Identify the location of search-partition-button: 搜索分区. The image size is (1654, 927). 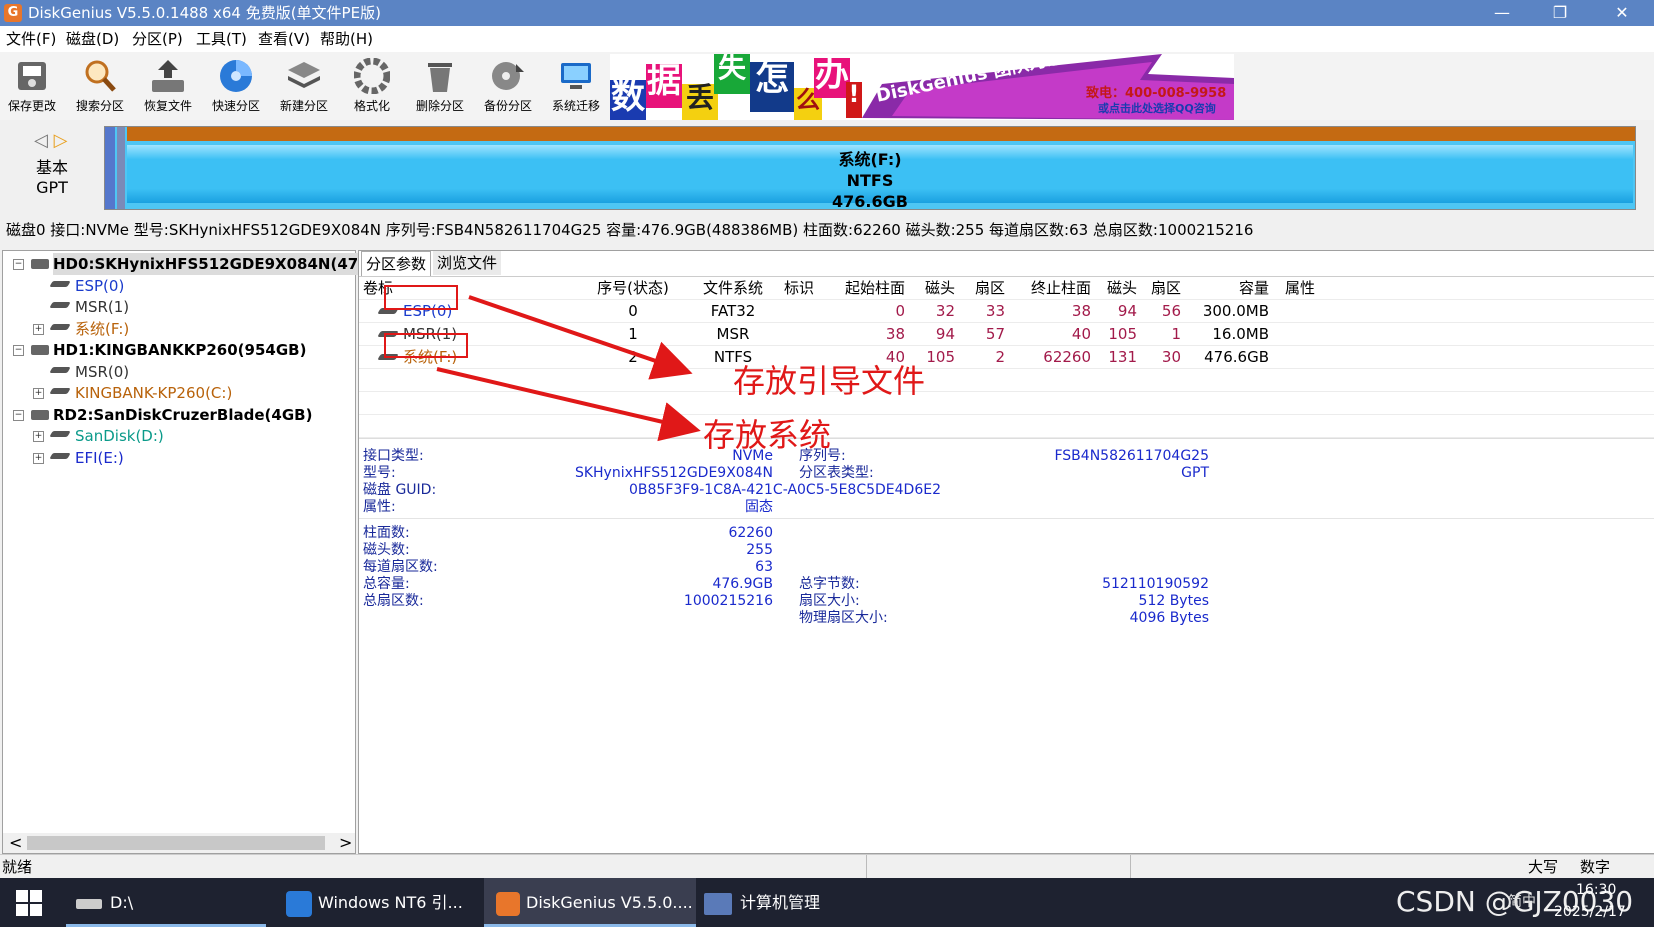
(100, 87).